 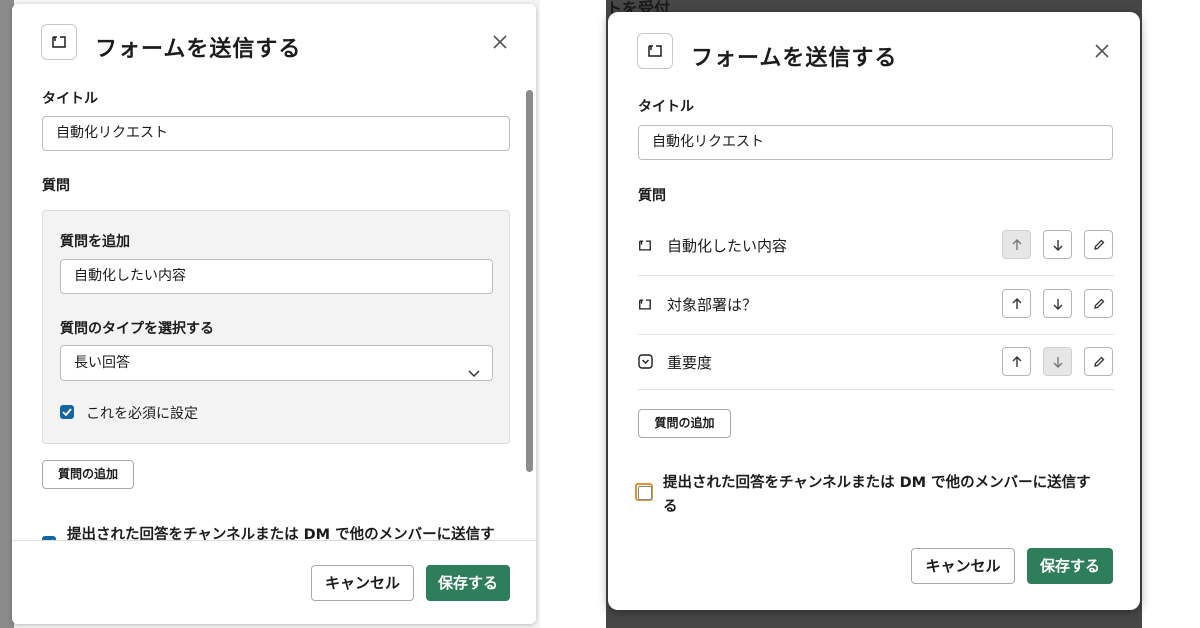 What do you see at coordinates (474, 374) in the screenshot?
I see `chevron-down-icon` at bounding box center [474, 374].